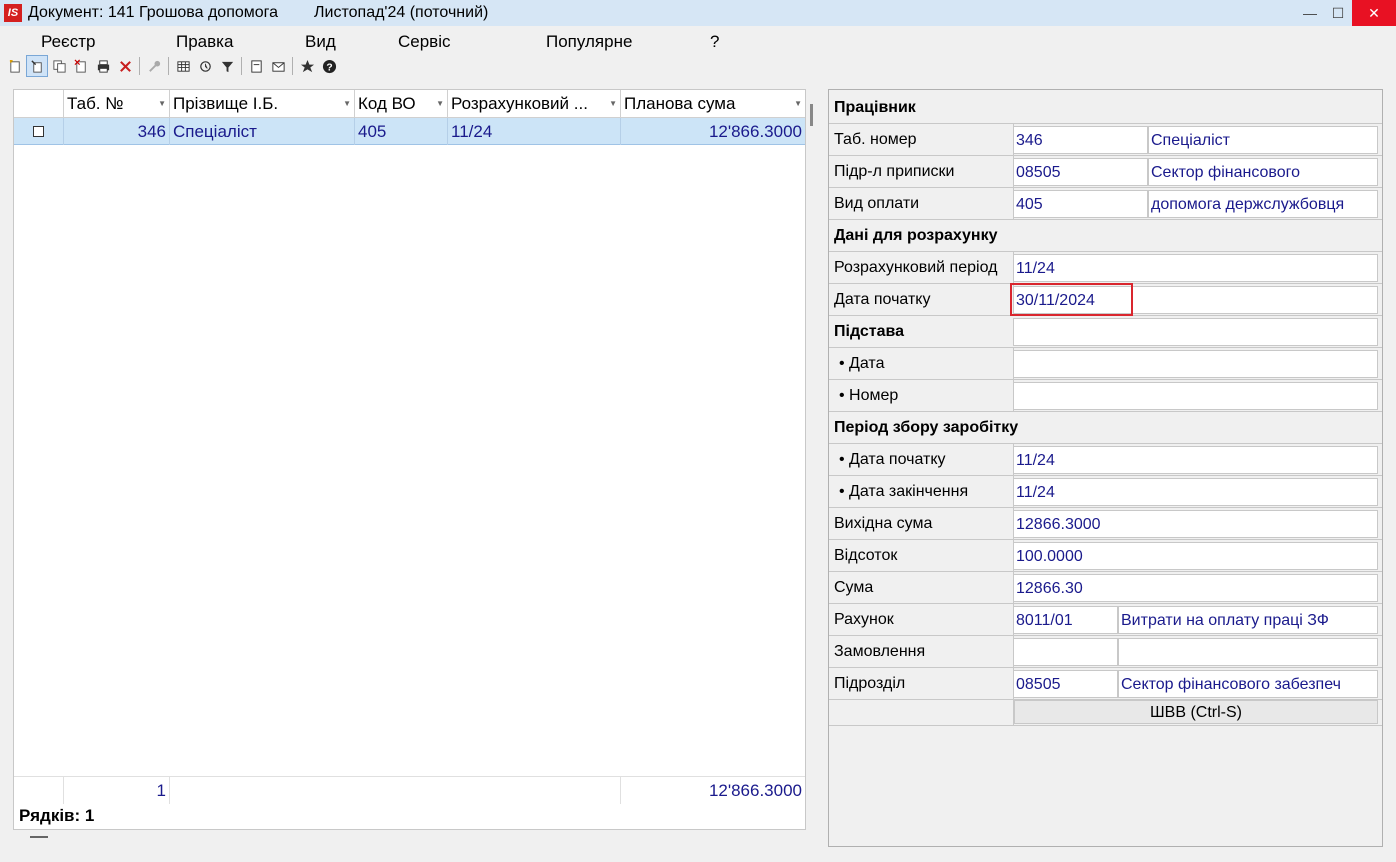 This screenshot has height=862, width=1396. I want to click on column-select, so click(39, 104).